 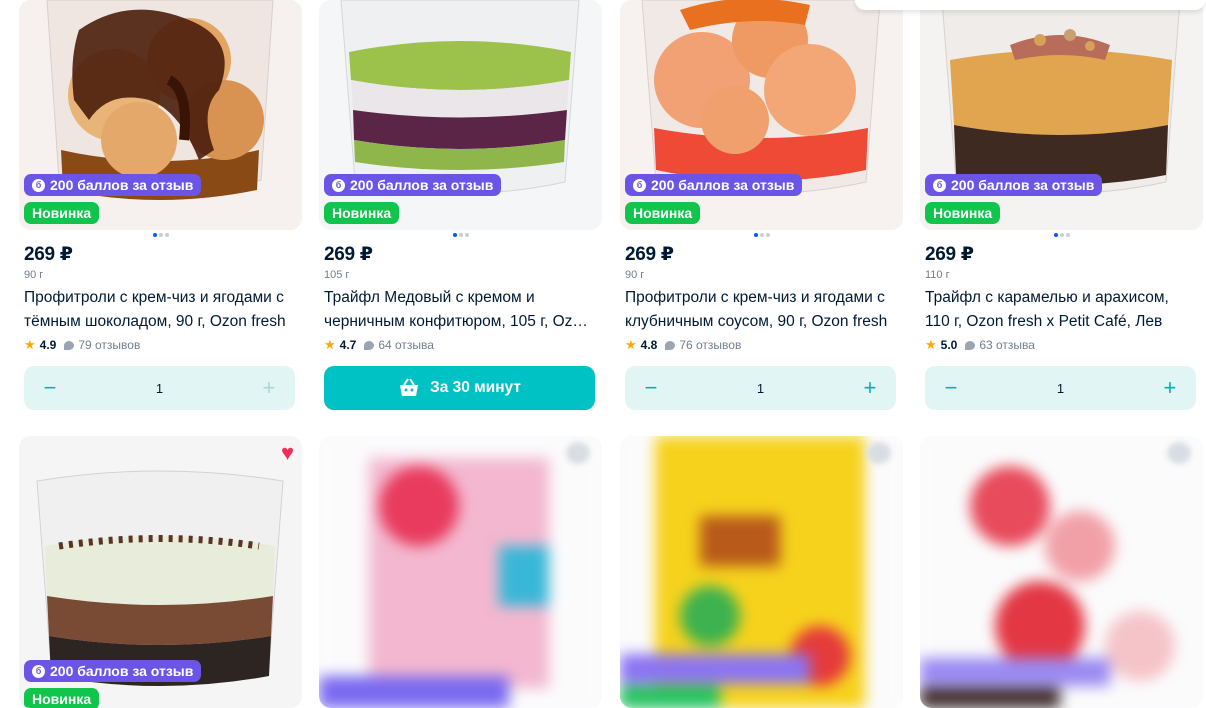 I want to click on product-rating: ★ 5.0 63 отзыва, so click(x=980, y=345).